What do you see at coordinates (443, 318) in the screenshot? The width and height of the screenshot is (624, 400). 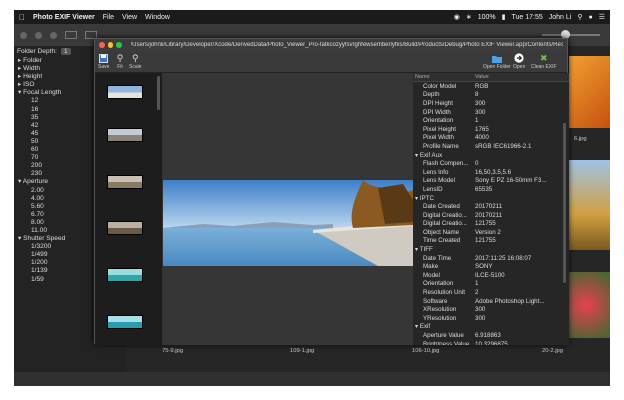 I see `property-name: YResolution` at bounding box center [443, 318].